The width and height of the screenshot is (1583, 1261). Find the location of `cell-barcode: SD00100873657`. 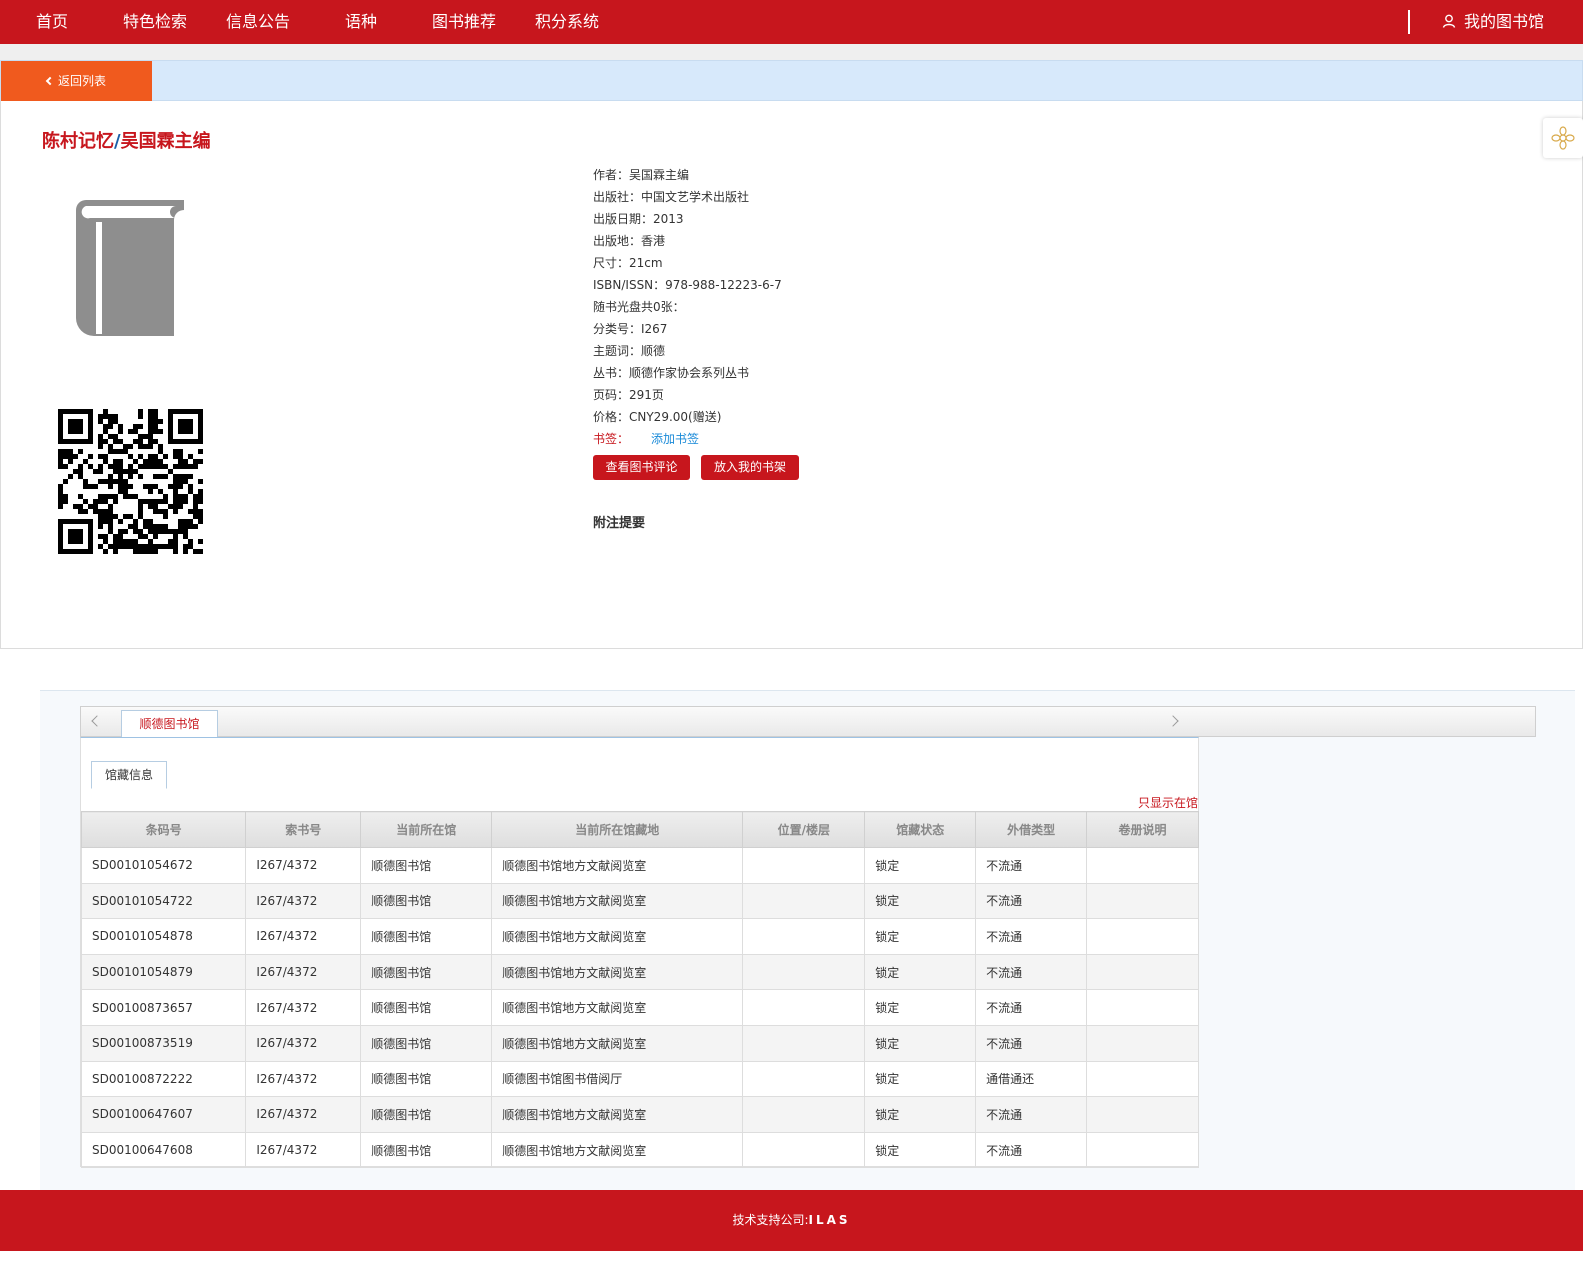

cell-barcode: SD00100873657 is located at coordinates (163, 1007).